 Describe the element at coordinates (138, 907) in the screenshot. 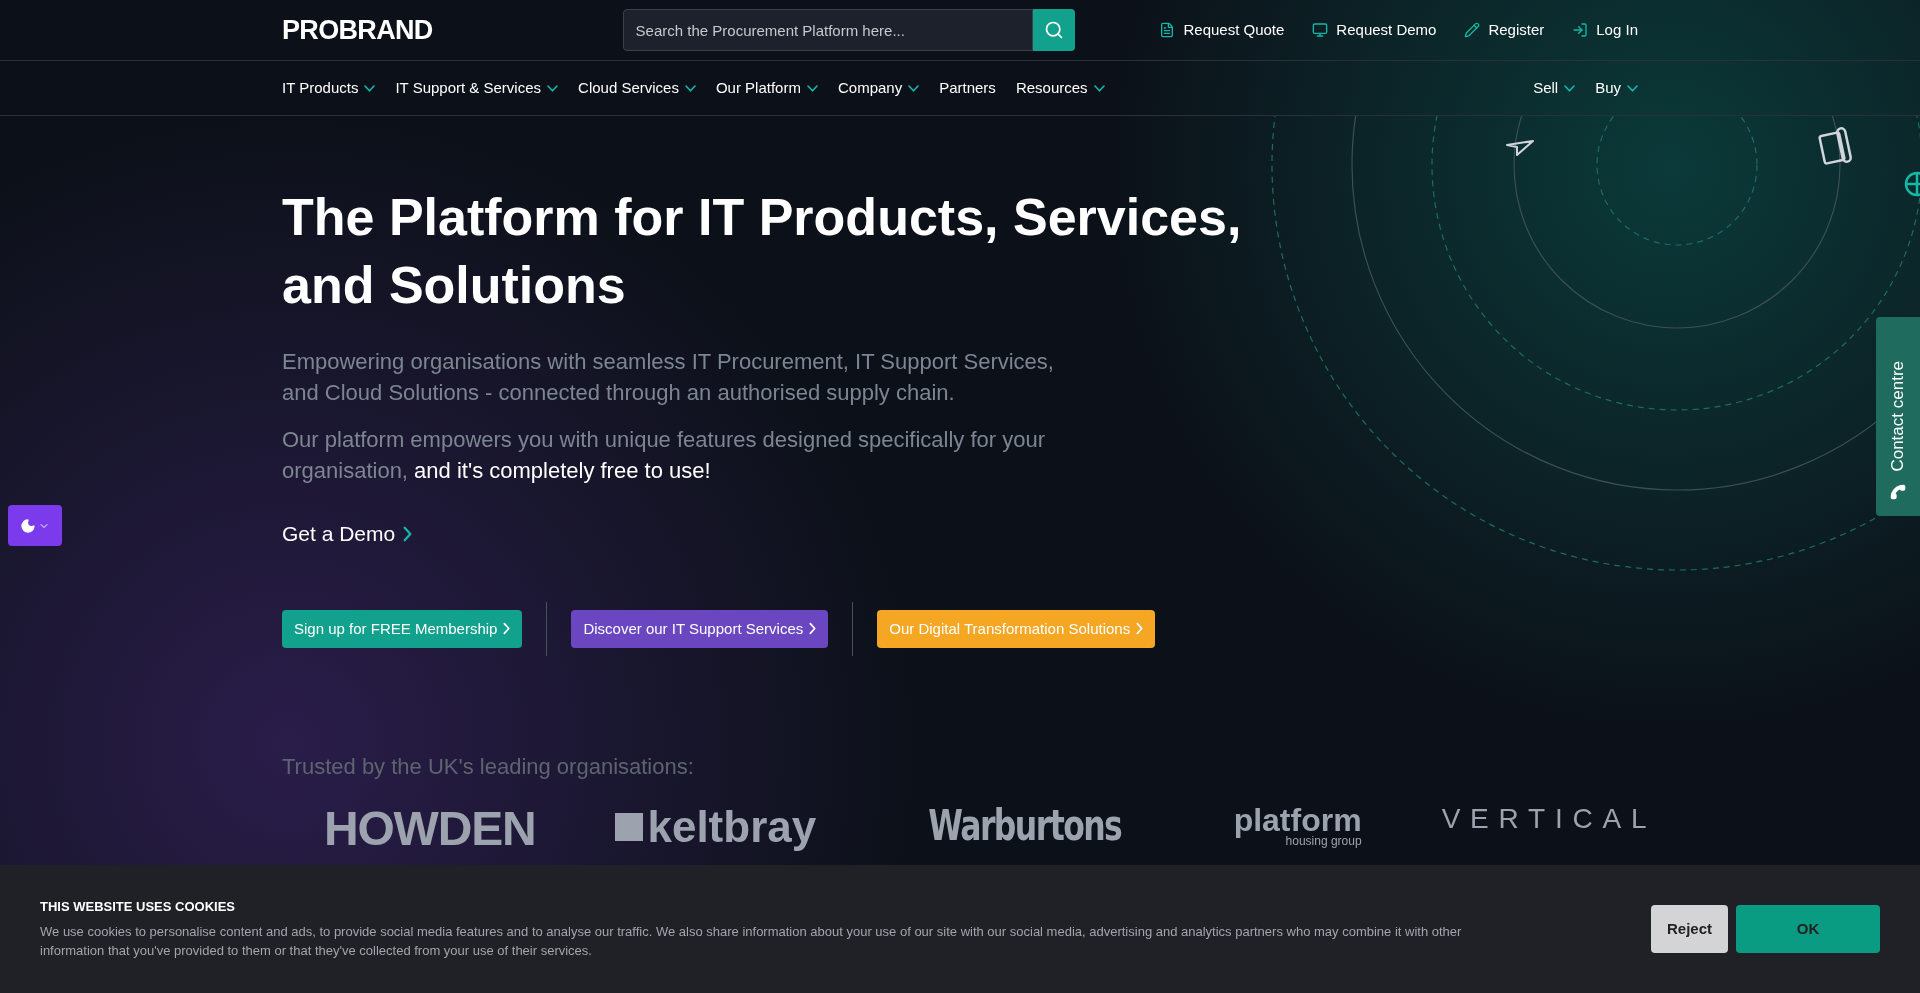

I see `cookie-title: THIS WEBSITE USES COOKIES` at that location.